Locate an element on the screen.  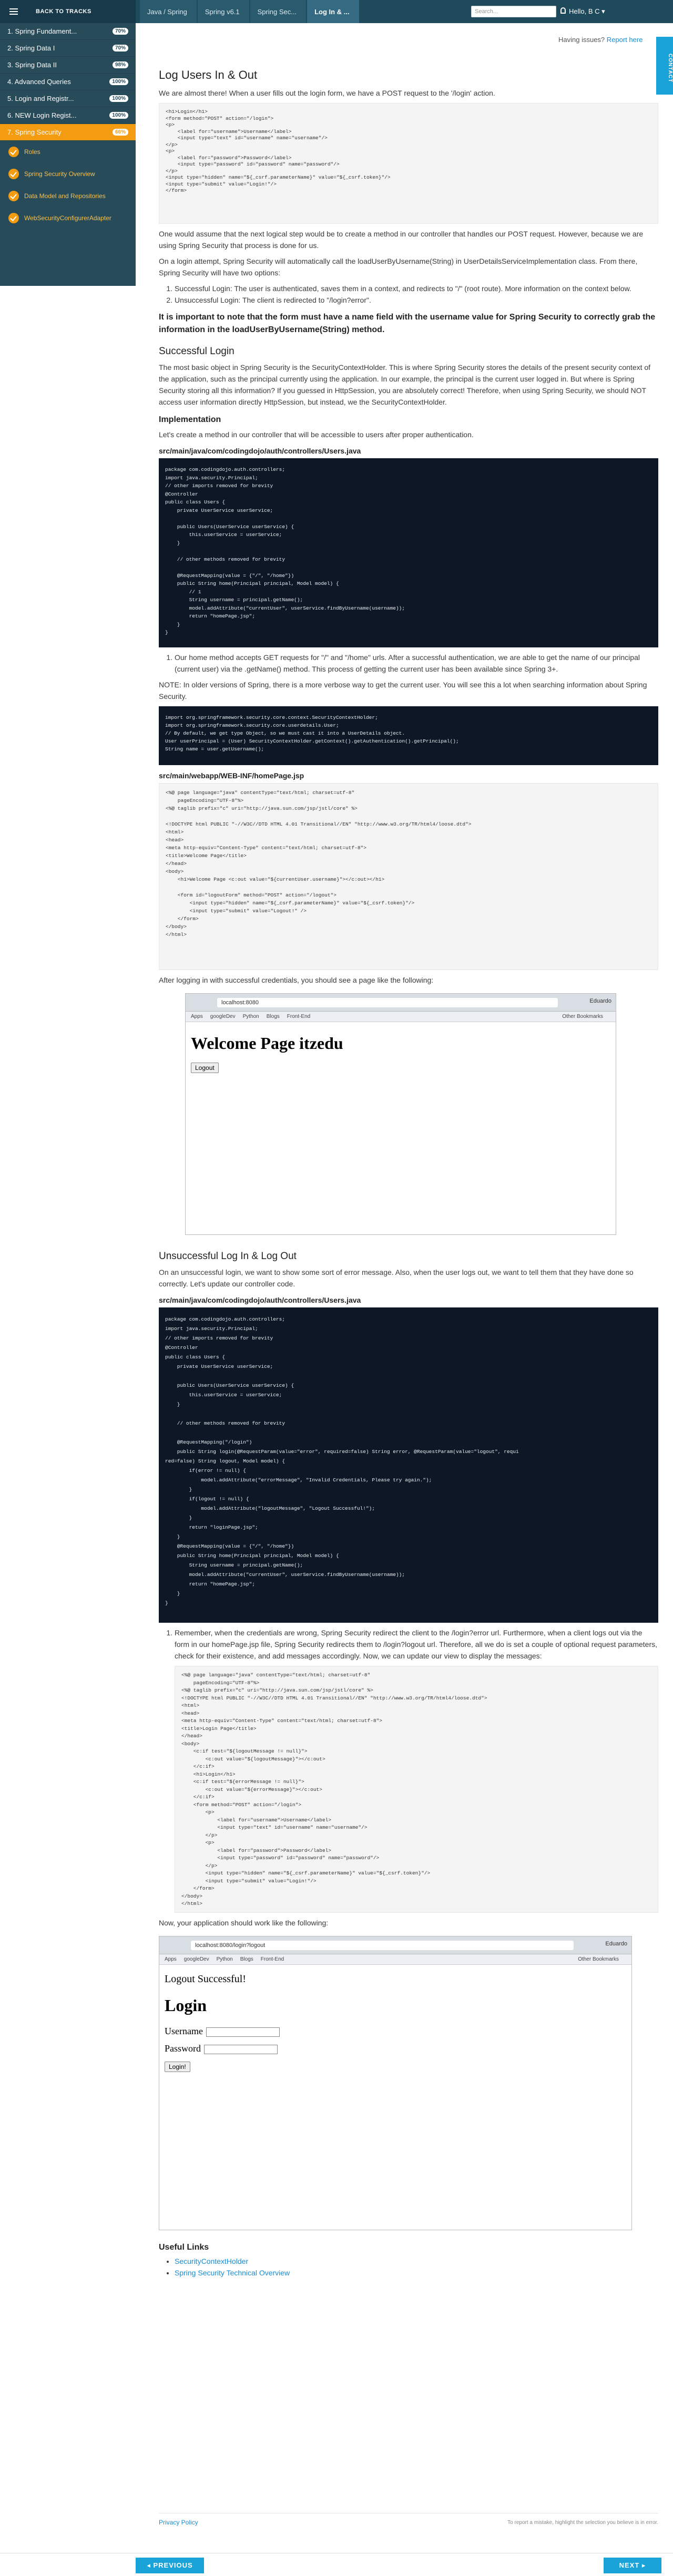
password-field is located at coordinates (241, 2049).